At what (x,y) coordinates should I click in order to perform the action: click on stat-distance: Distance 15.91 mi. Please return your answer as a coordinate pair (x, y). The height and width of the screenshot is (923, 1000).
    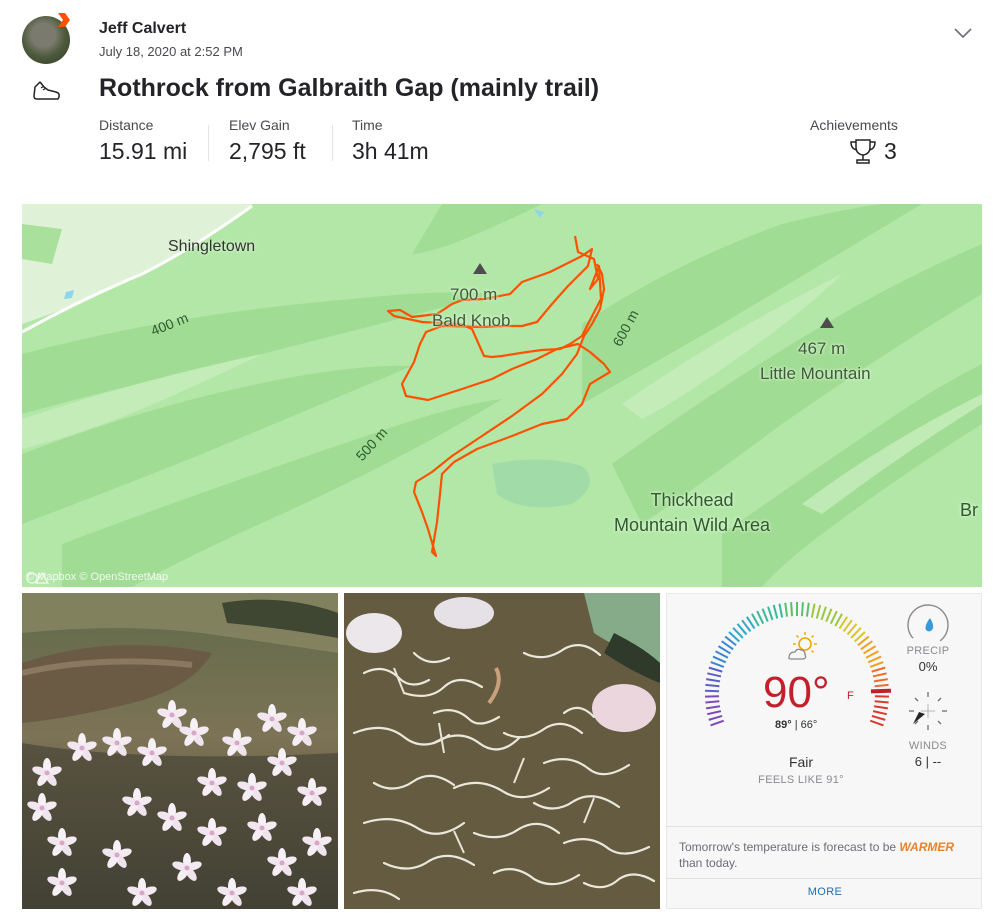
    Looking at the image, I should click on (143, 141).